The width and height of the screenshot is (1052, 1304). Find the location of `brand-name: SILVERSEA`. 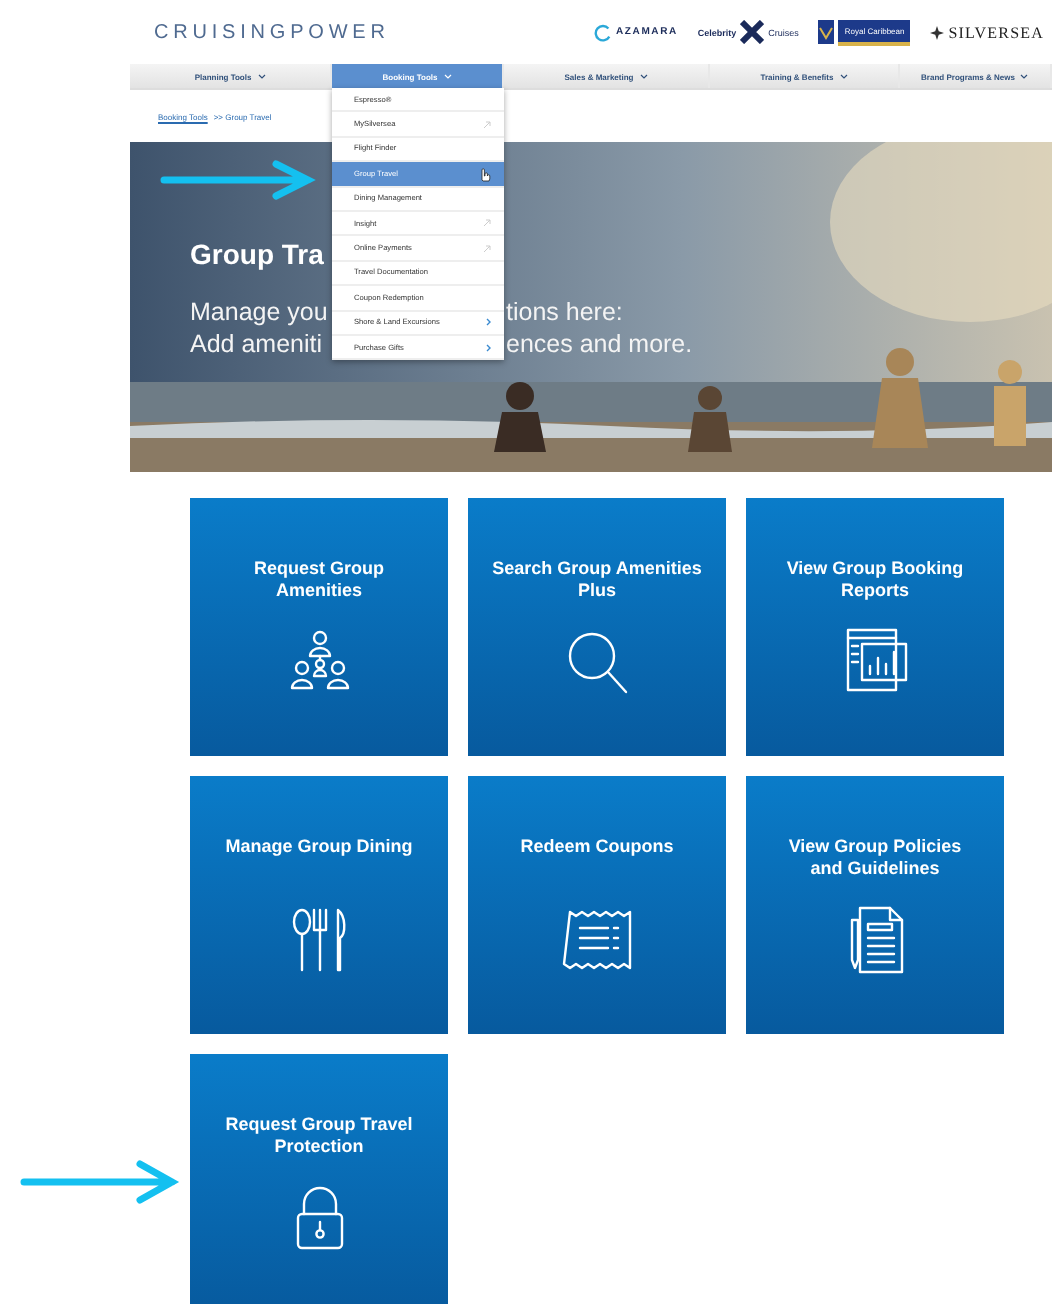

brand-name: SILVERSEA is located at coordinates (996, 32).